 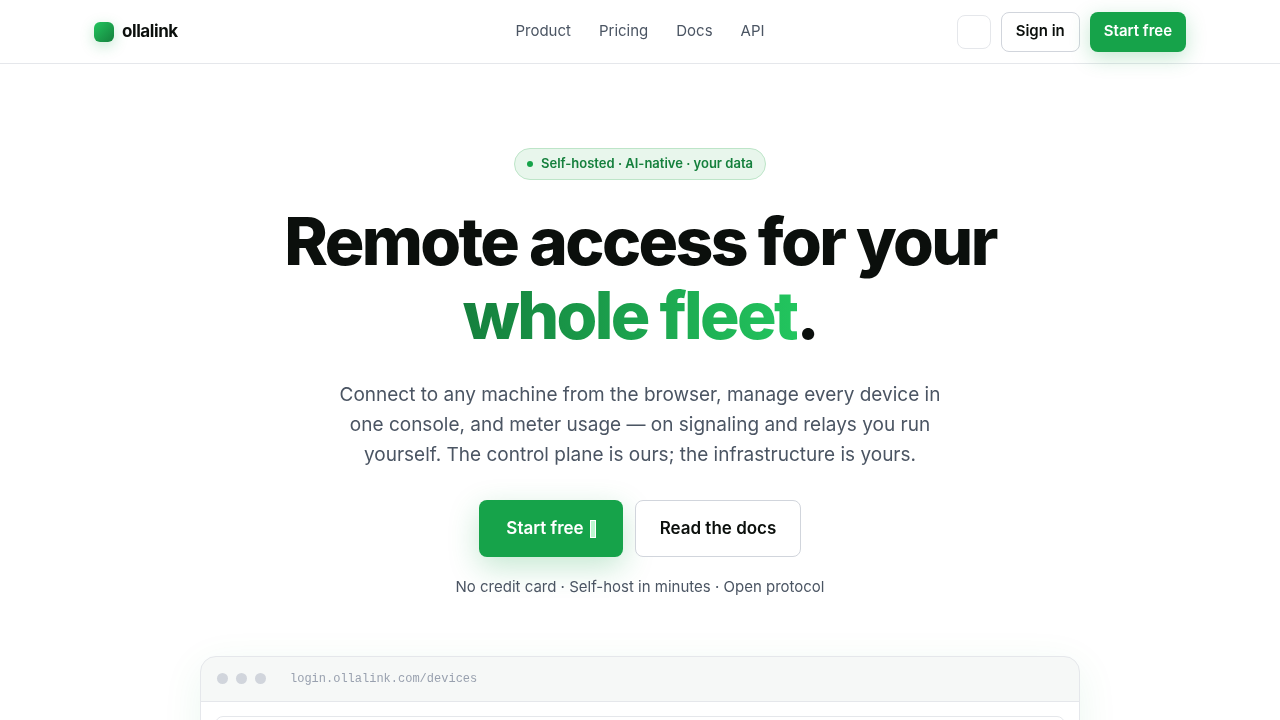 I want to click on brand-name: ollalink, so click(x=150, y=31).